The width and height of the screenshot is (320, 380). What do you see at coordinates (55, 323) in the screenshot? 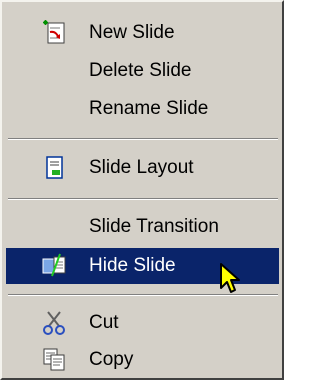
I see `scissors-icon` at bounding box center [55, 323].